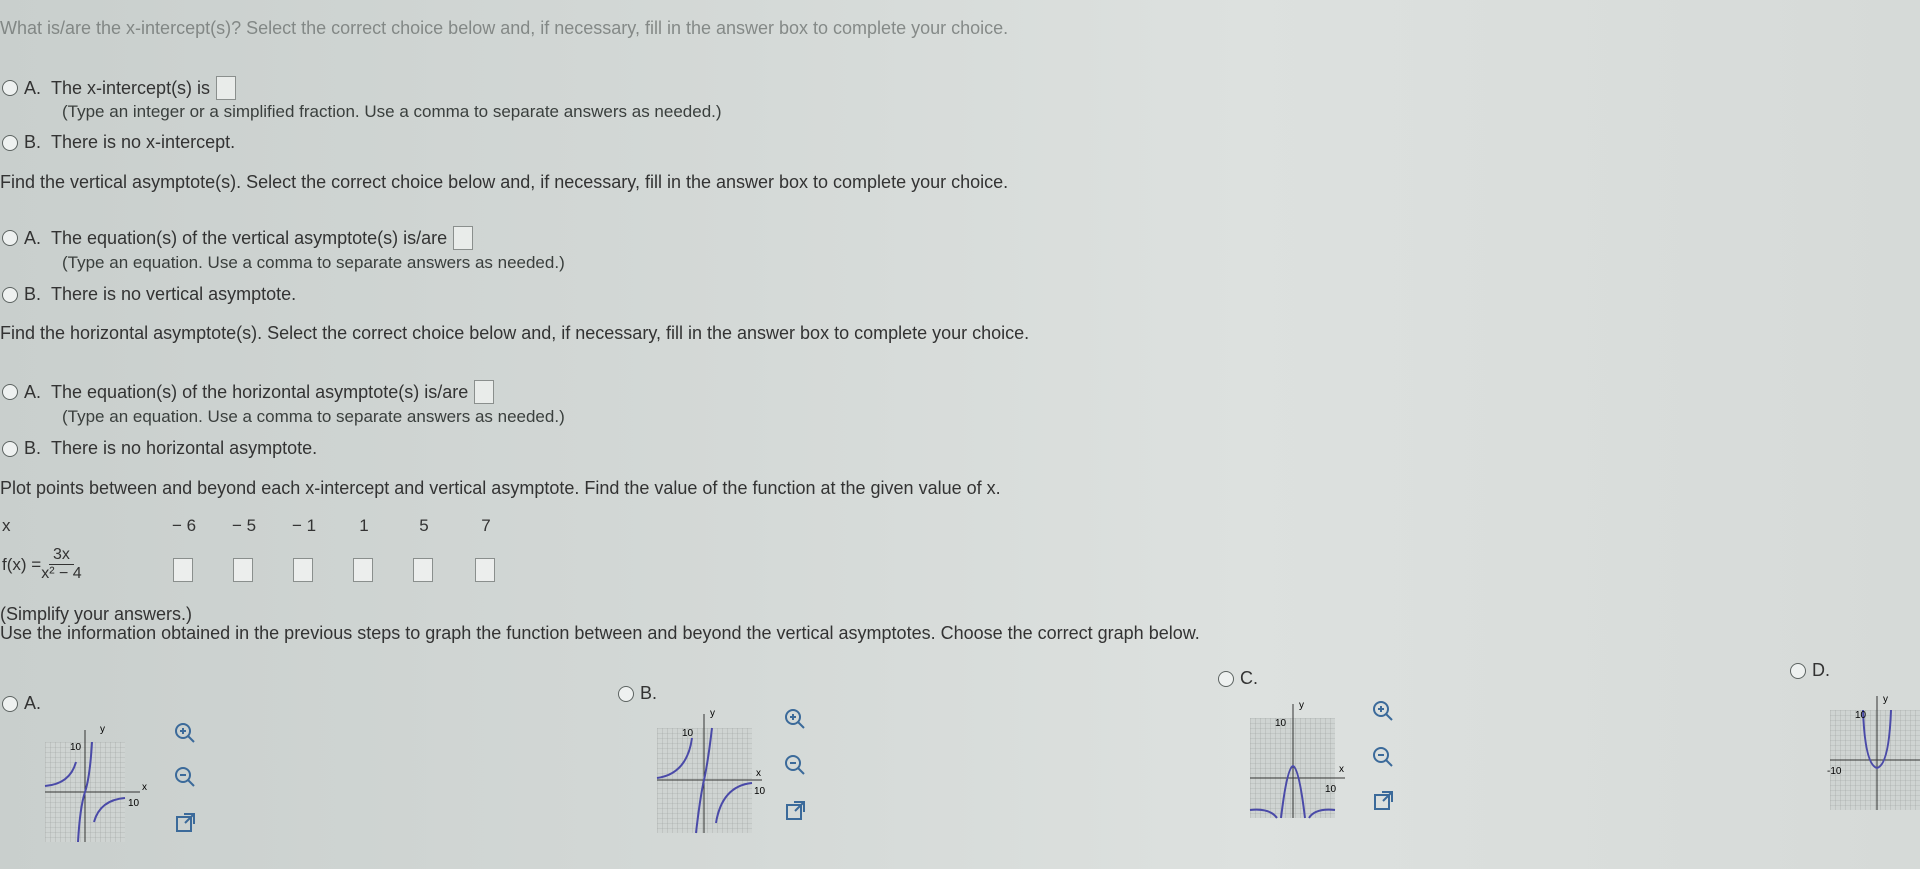 This screenshot has height=869, width=1920. I want to click on vert-answer-box, so click(463, 238).